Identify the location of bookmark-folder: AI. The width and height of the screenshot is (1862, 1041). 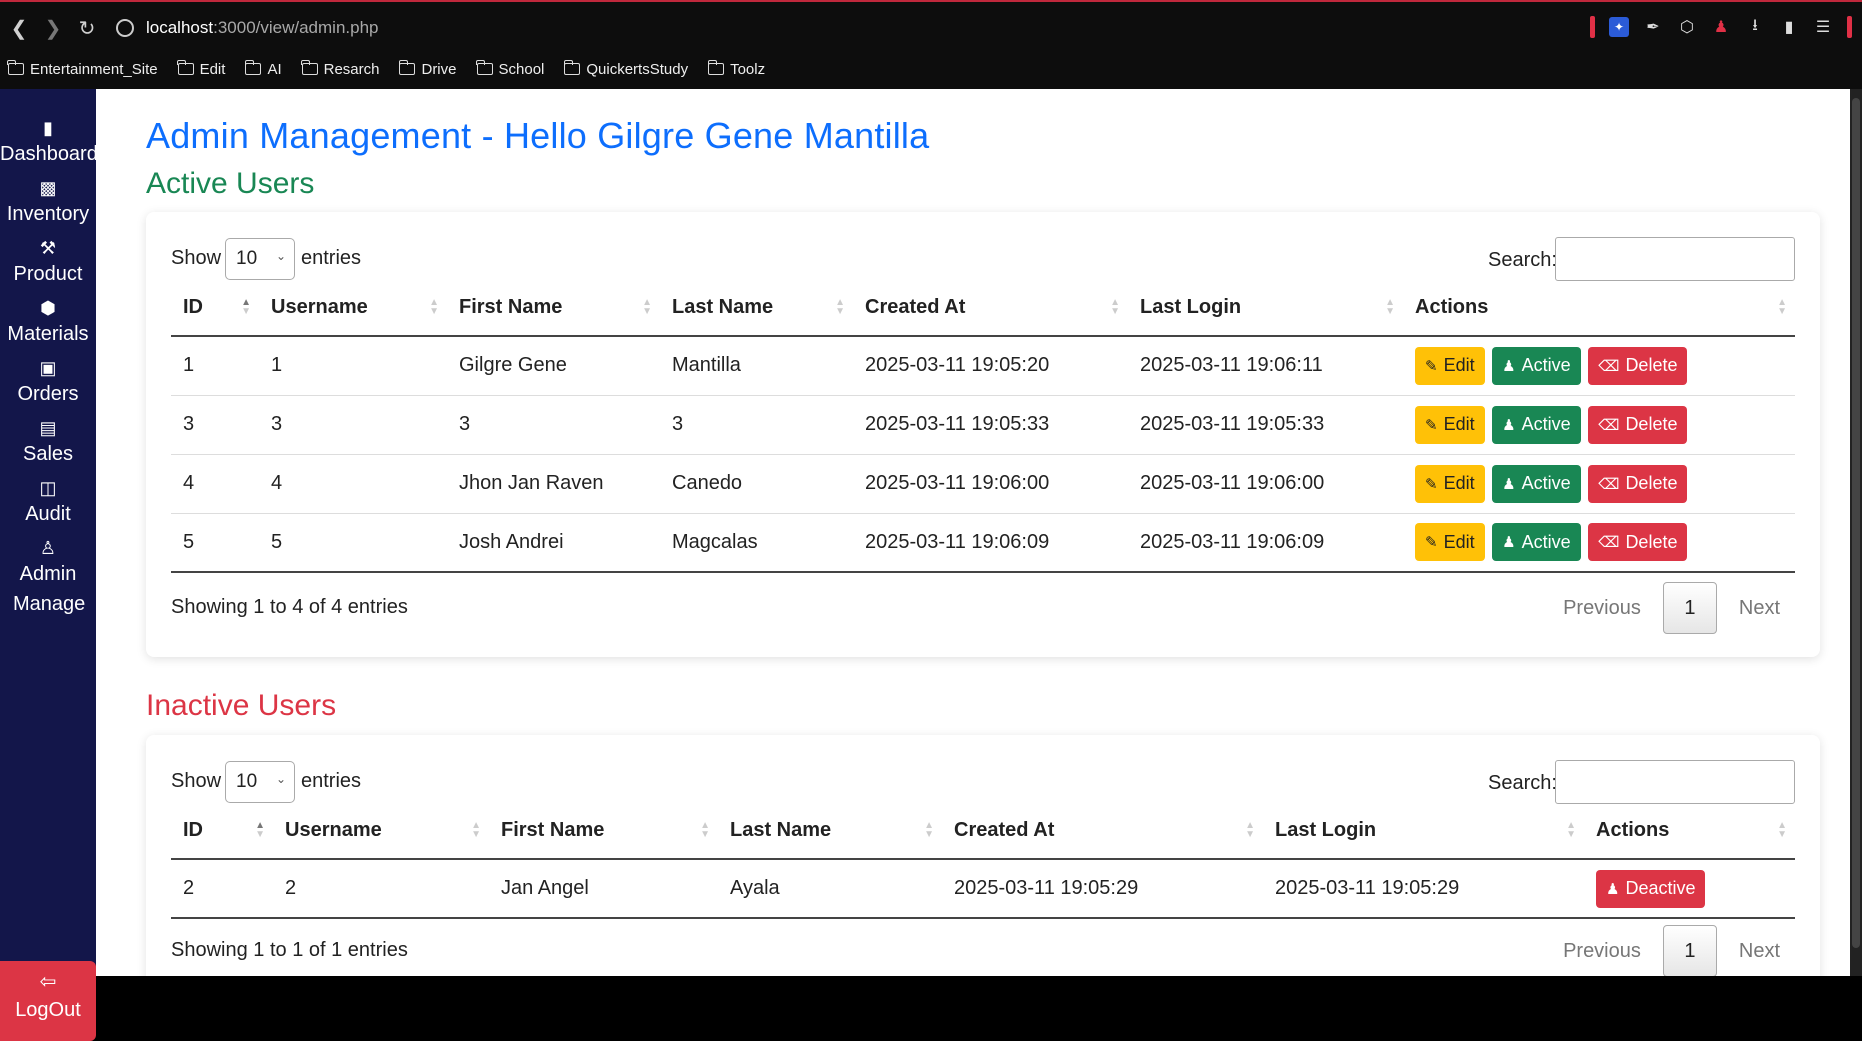
(263, 69).